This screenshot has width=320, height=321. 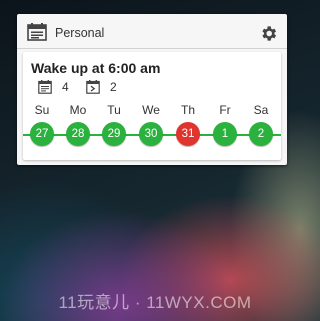 I want to click on day-label-monday: Mo, so click(x=78, y=110).